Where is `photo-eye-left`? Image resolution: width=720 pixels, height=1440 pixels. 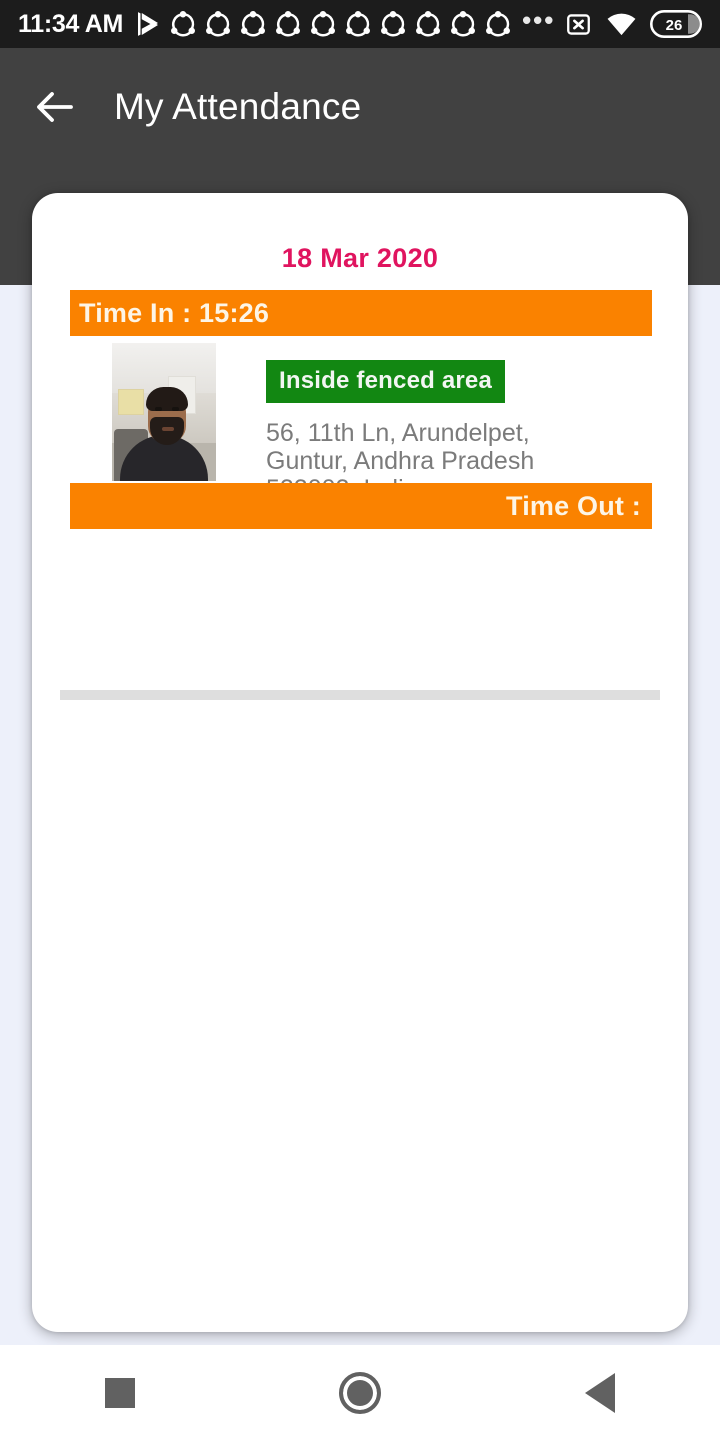
photo-eye-left is located at coordinates (158, 409).